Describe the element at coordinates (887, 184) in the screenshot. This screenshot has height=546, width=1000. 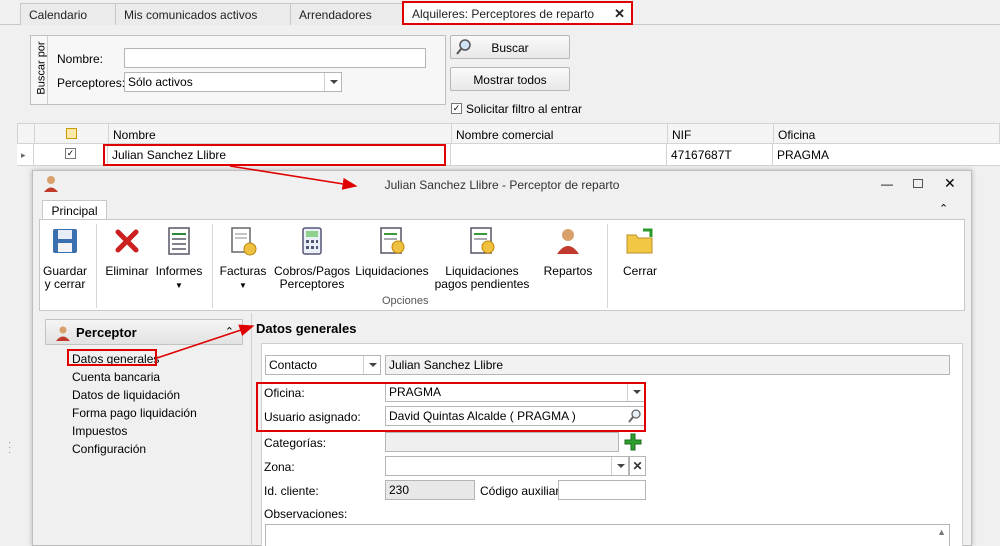
I see `minimize-icon: —` at that location.